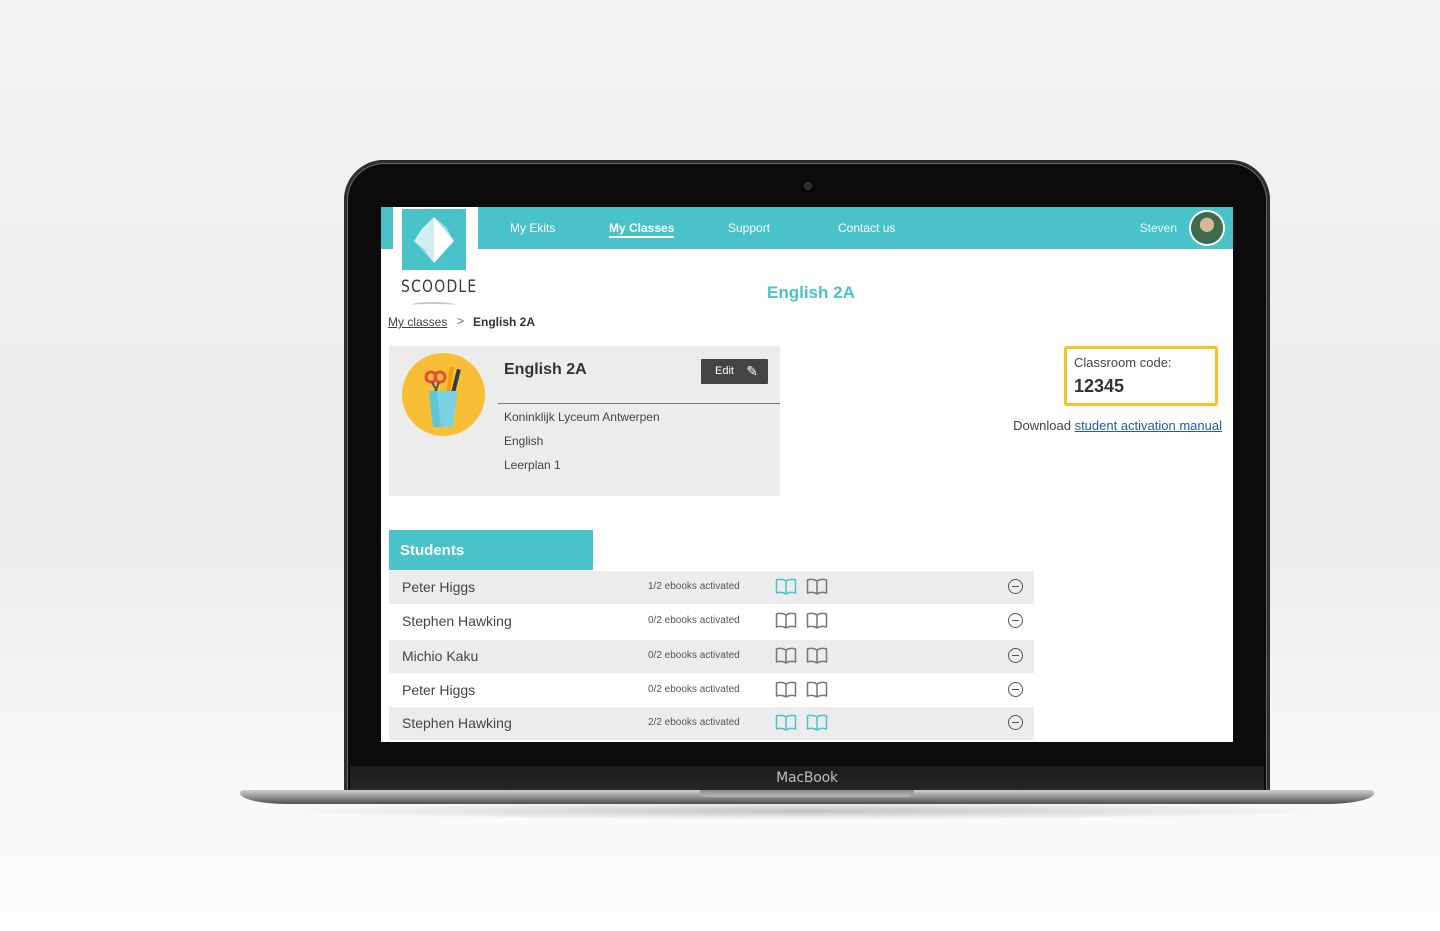 Image resolution: width=1440 pixels, height=931 pixels. Describe the element at coordinates (434, 239) in the screenshot. I see `logo-mark-icon` at that location.